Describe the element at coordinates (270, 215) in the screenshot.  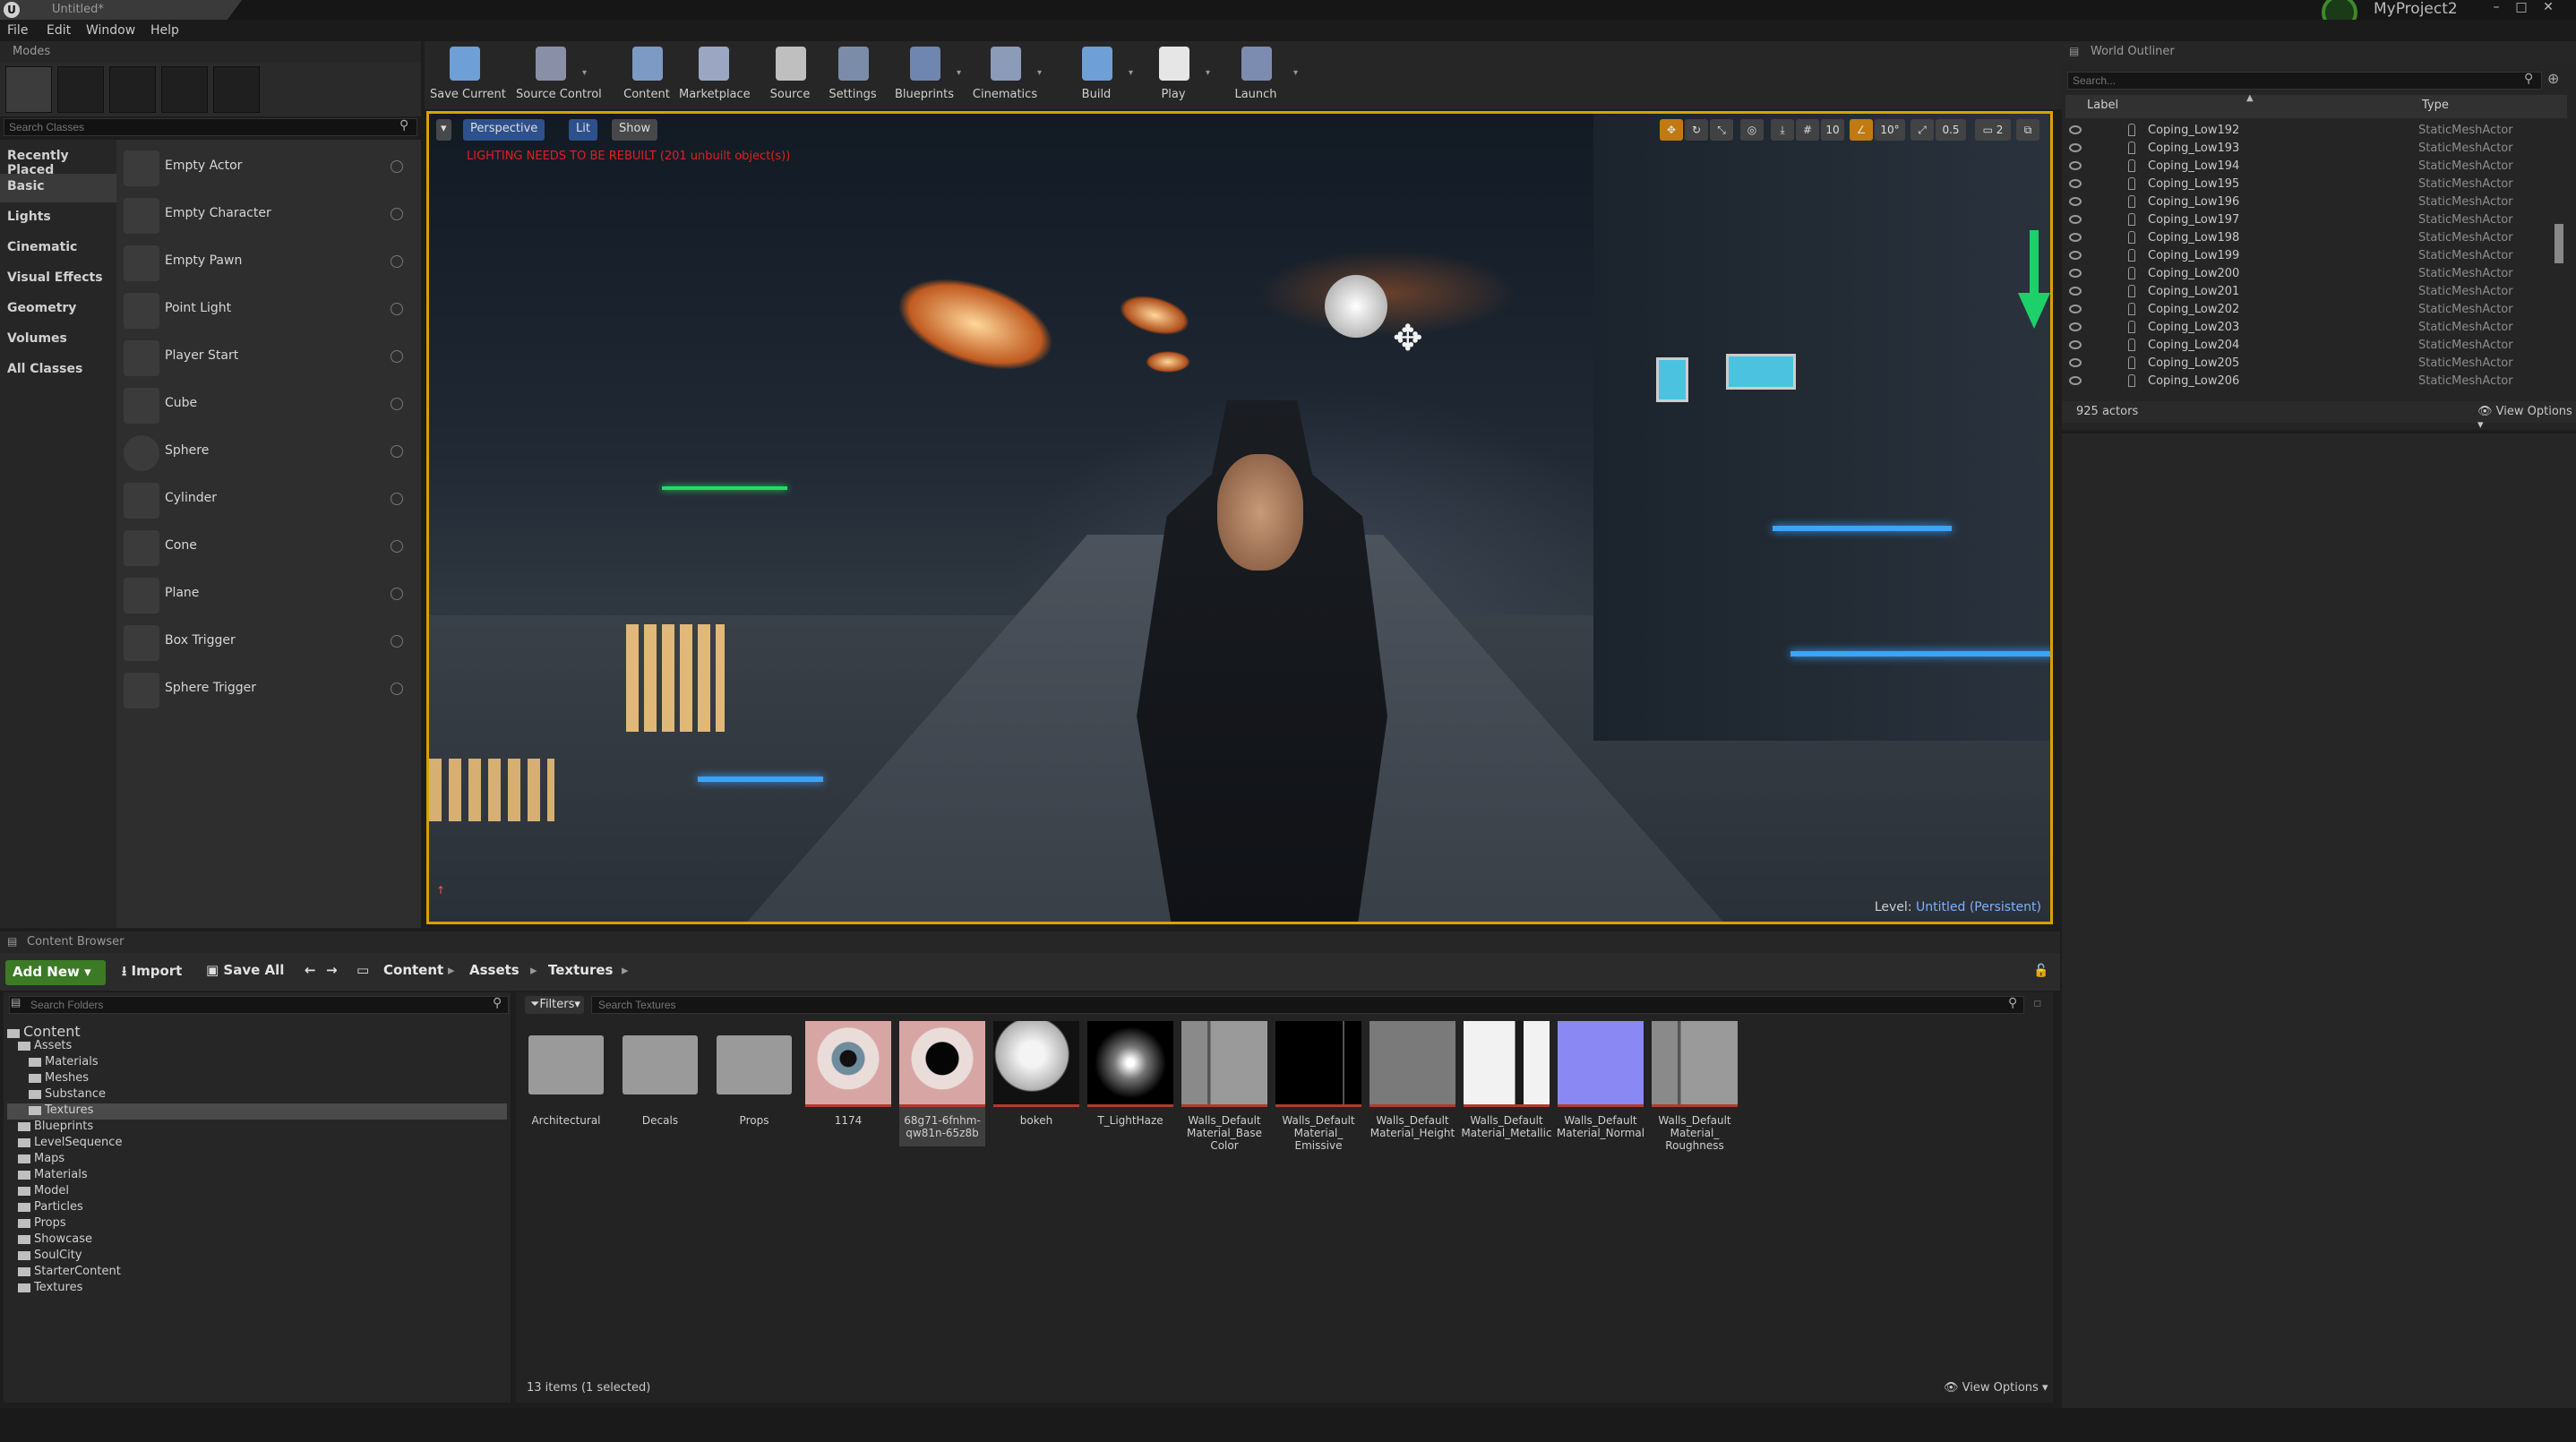
I see `place-item-empty-character: Empty Character` at that location.